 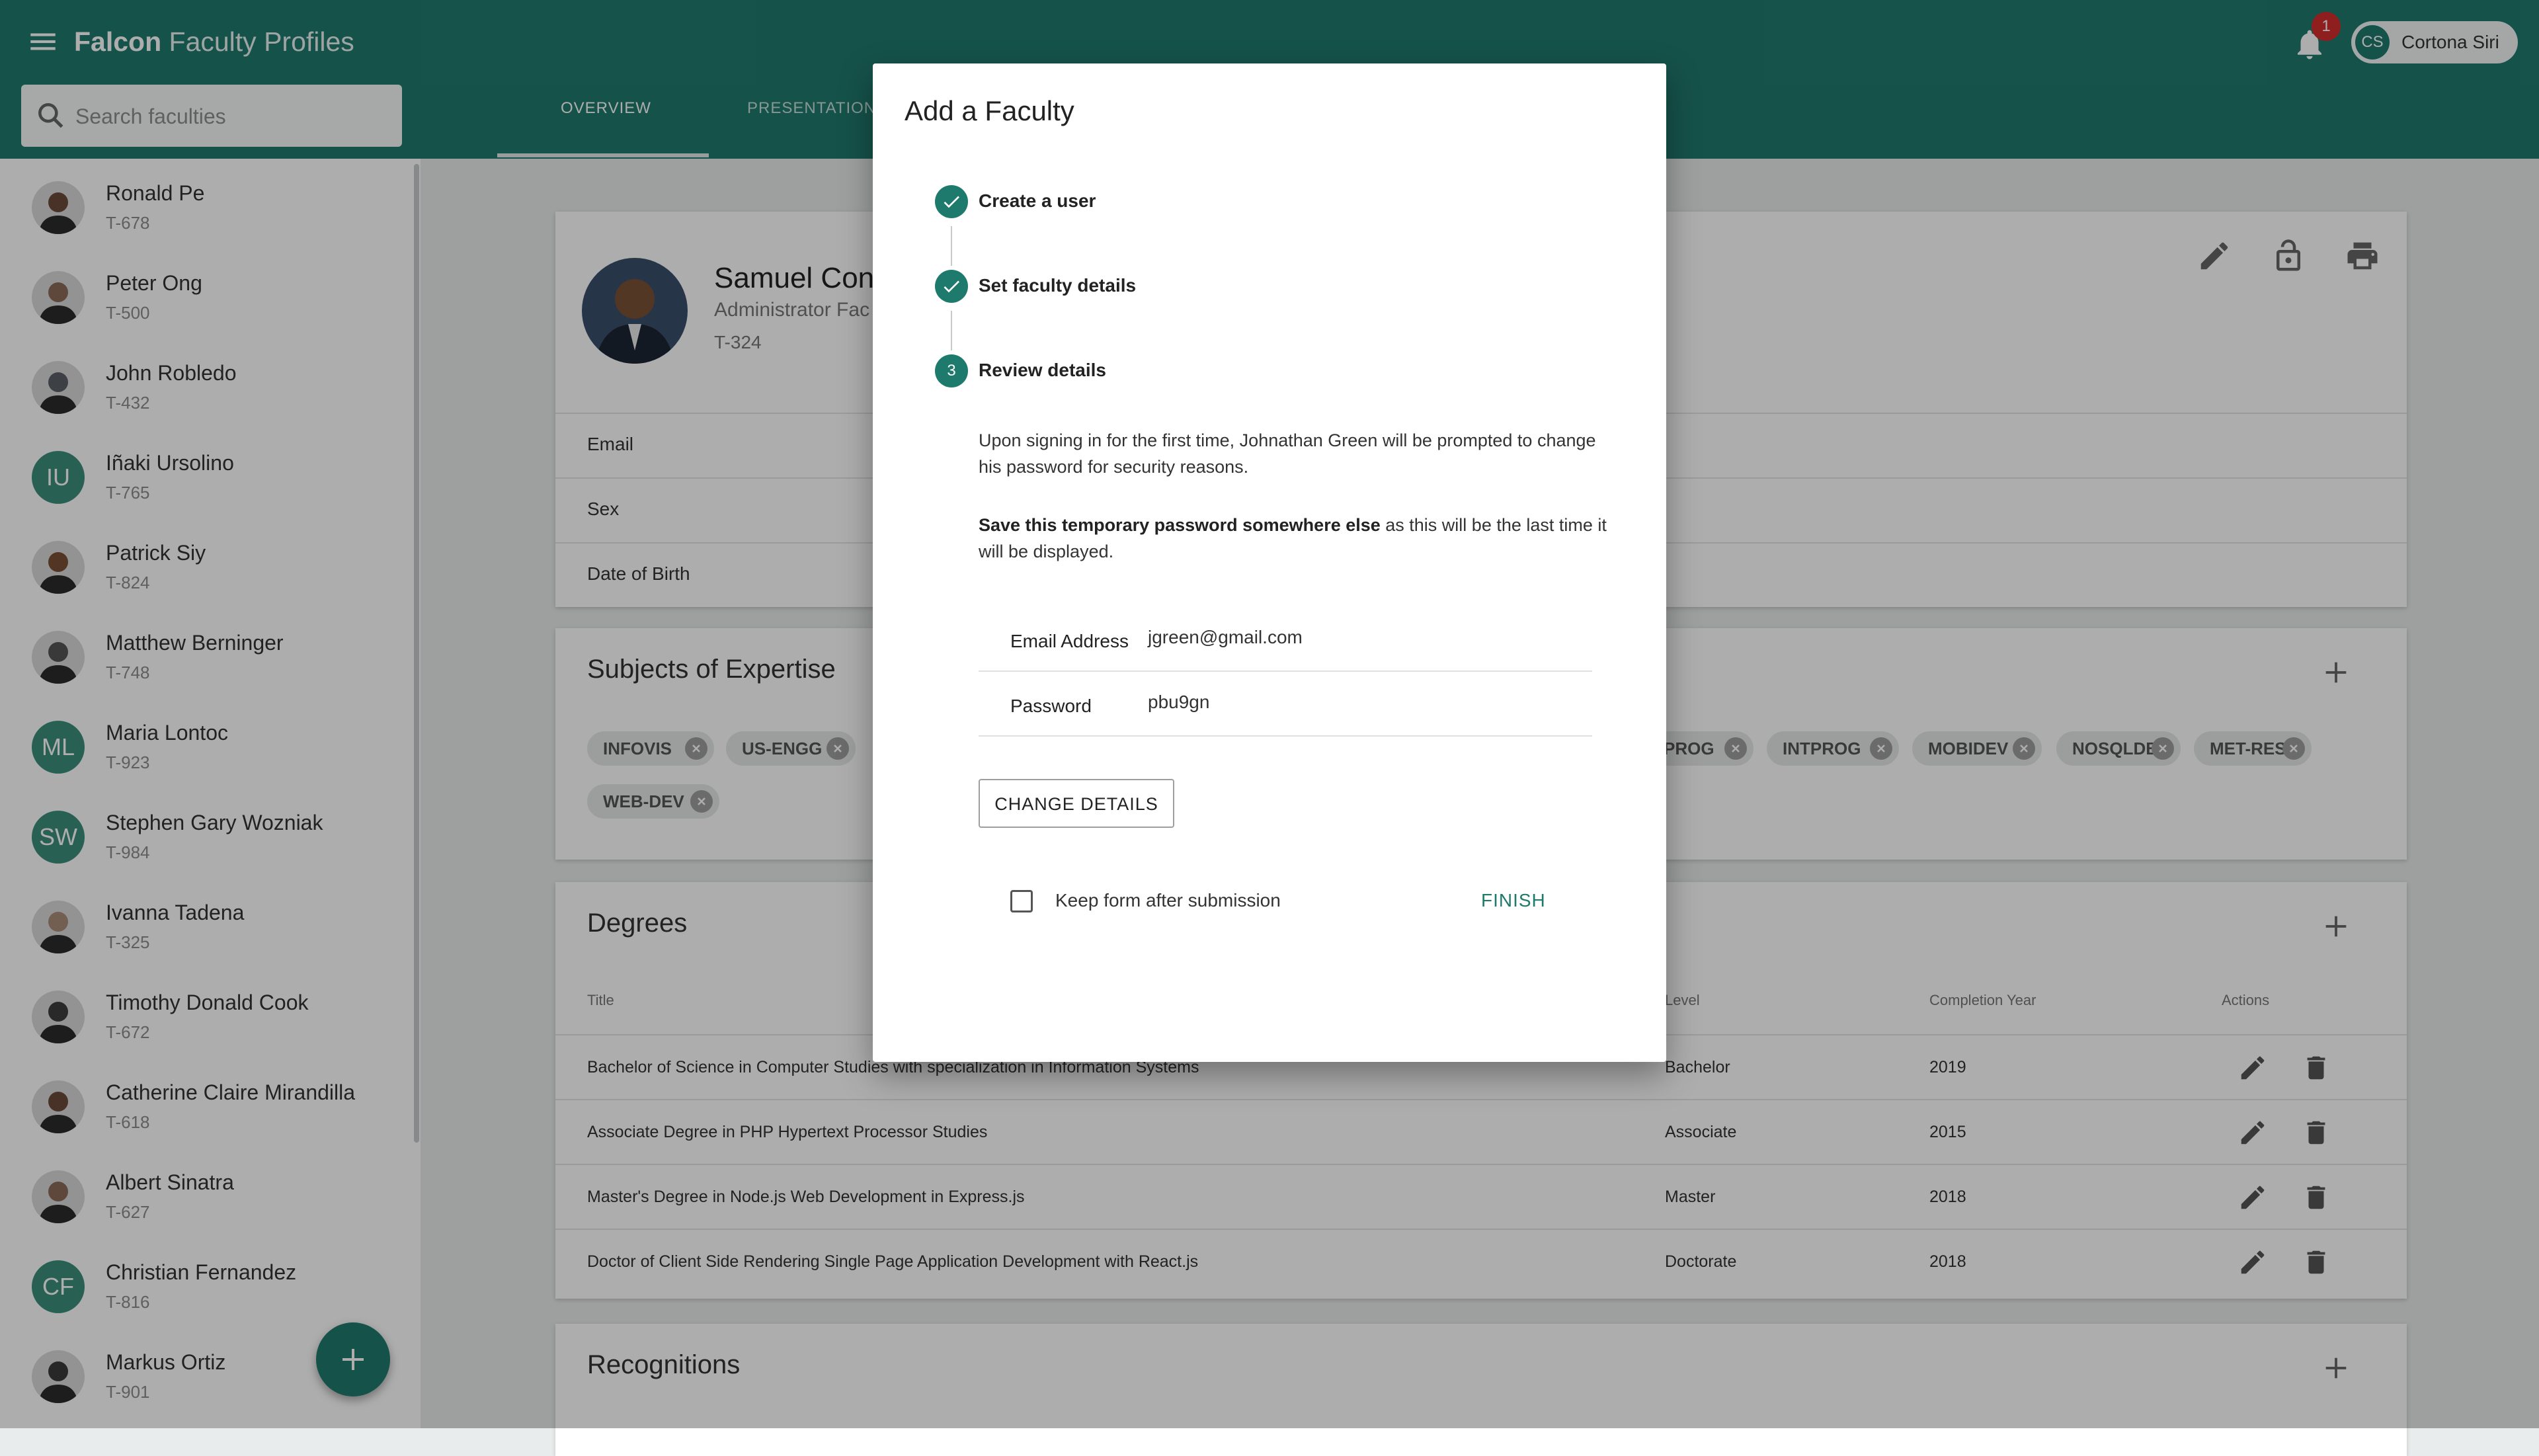 What do you see at coordinates (951, 370) in the screenshot?
I see `step-3-number: 3` at bounding box center [951, 370].